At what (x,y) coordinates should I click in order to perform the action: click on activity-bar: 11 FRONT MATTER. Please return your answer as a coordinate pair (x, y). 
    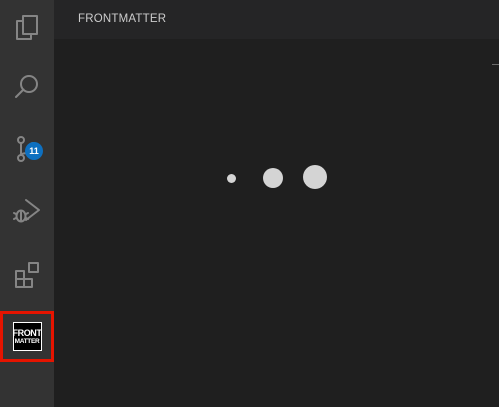
    Looking at the image, I should click on (27, 203).